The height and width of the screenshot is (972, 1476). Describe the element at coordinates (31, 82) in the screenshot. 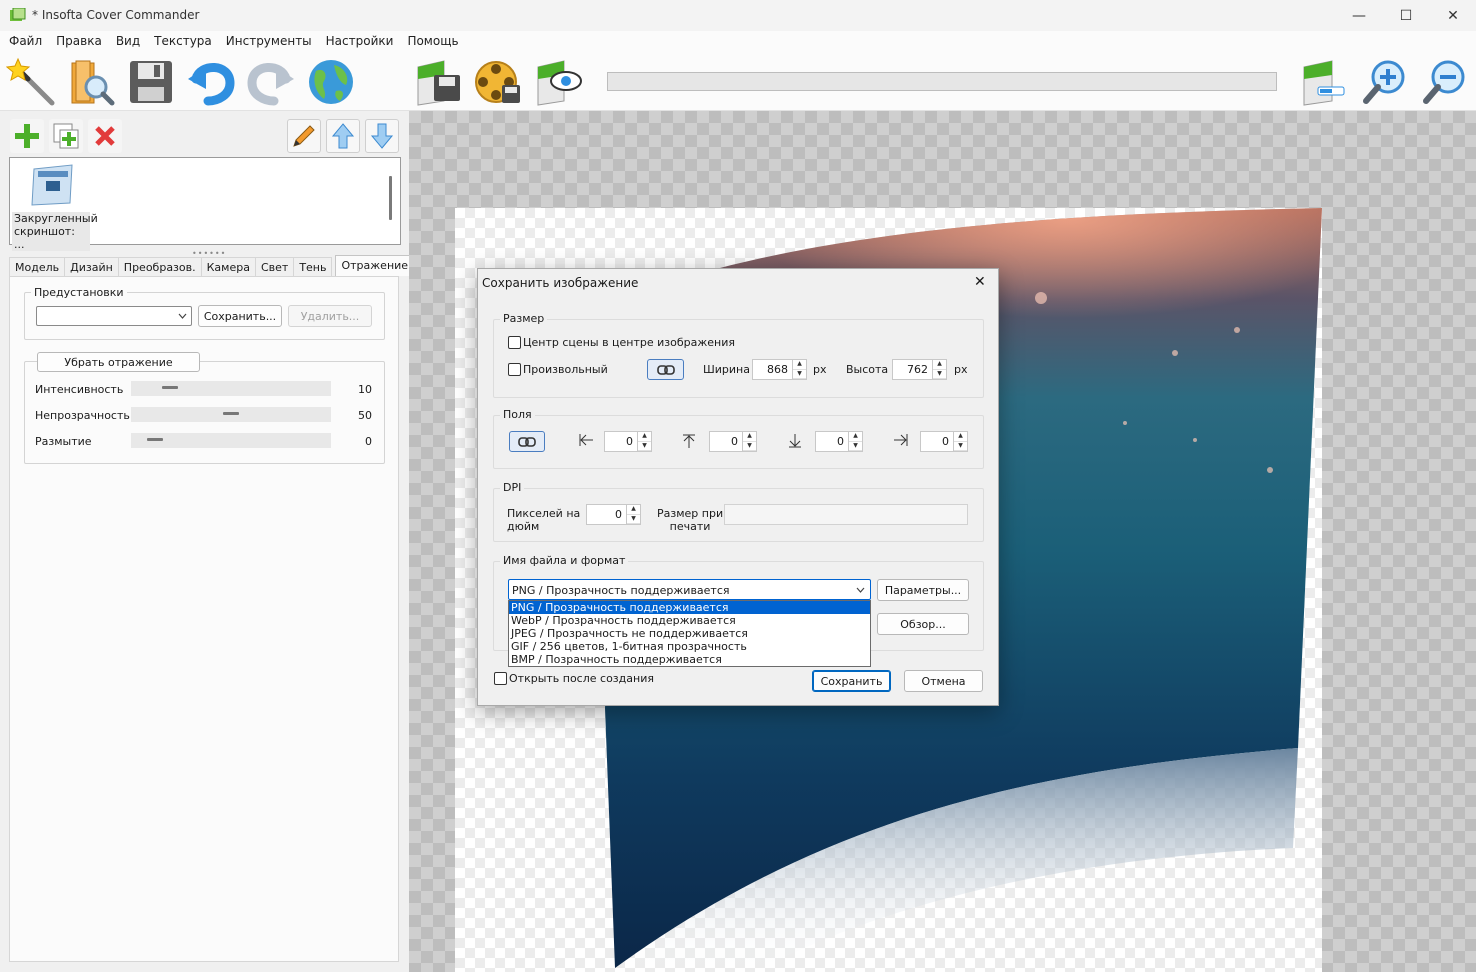

I see `magic-wand-icon` at that location.